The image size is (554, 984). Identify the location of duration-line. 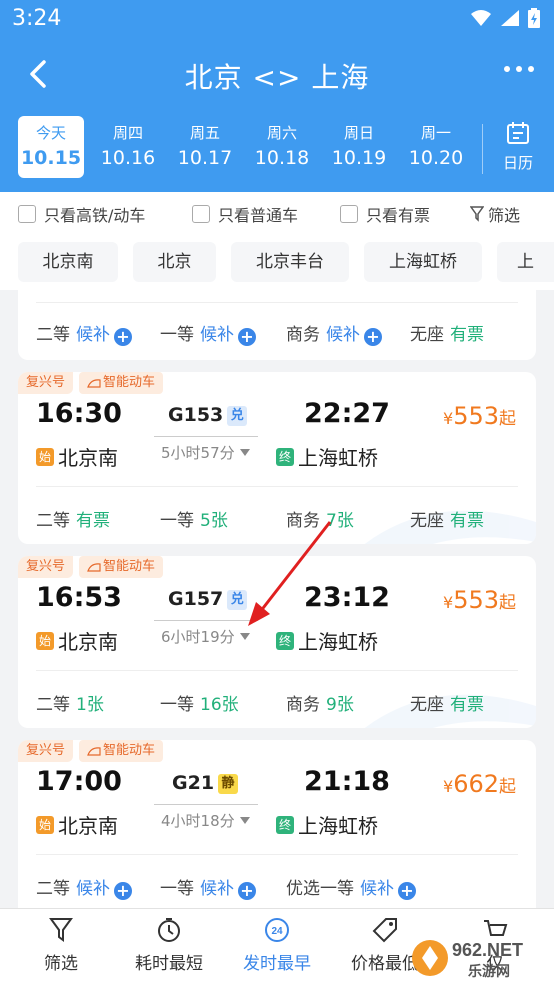
(206, 620).